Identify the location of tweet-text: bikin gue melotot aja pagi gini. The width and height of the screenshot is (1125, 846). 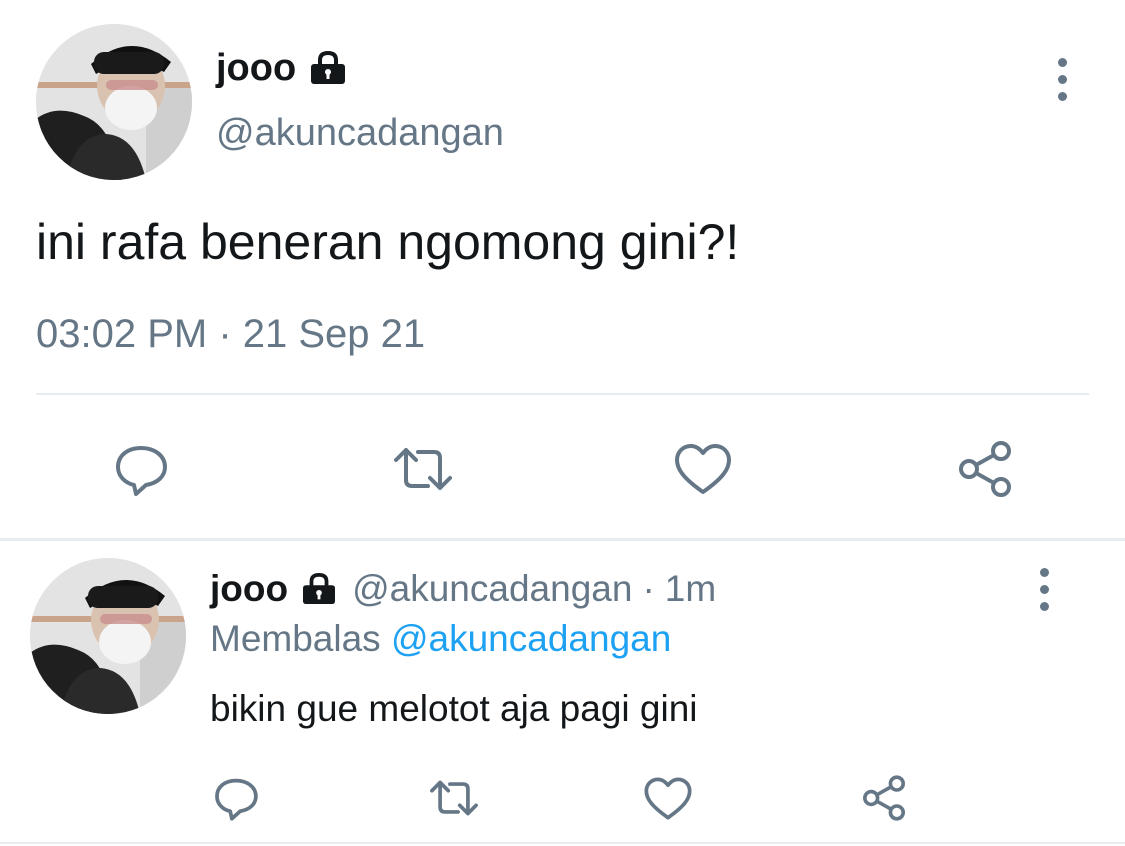
(454, 708).